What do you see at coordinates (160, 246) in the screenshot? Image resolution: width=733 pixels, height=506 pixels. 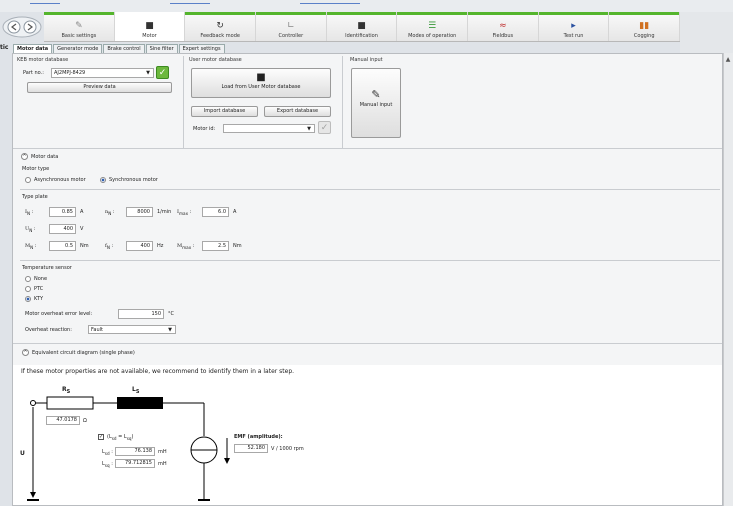 I see `fn-unit: Hz` at bounding box center [160, 246].